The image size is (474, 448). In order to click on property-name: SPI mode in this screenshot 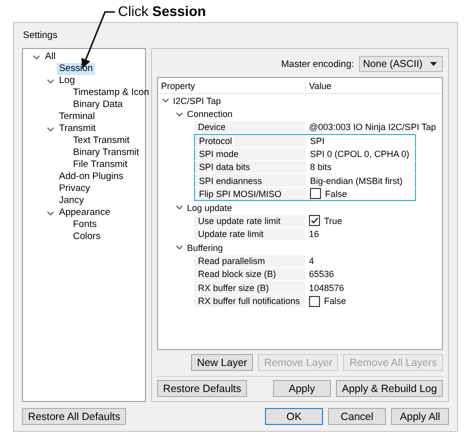, I will do `click(251, 154)`.